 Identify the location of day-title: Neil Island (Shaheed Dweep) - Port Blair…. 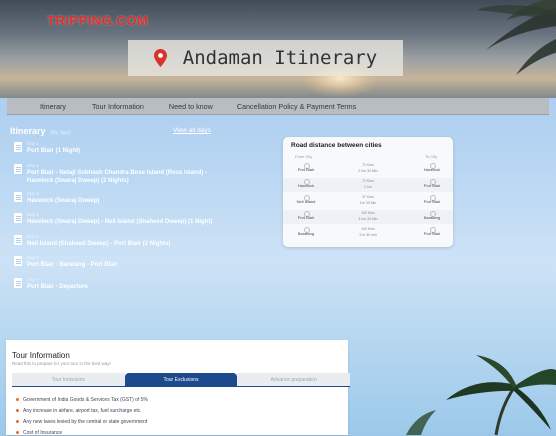
(99, 244).